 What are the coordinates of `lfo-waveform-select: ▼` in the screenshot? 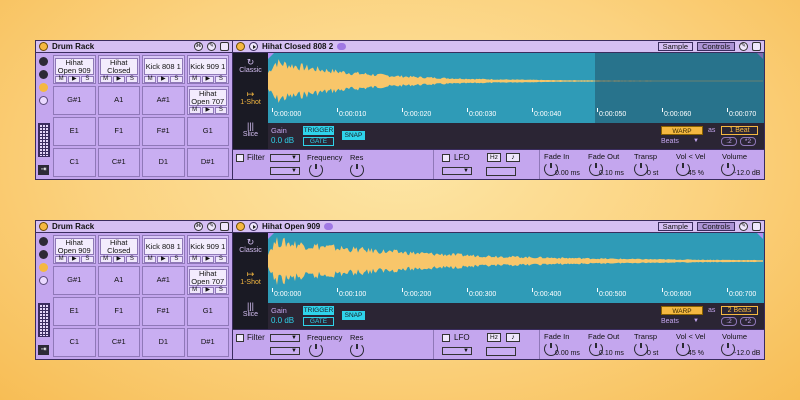 It's located at (457, 171).